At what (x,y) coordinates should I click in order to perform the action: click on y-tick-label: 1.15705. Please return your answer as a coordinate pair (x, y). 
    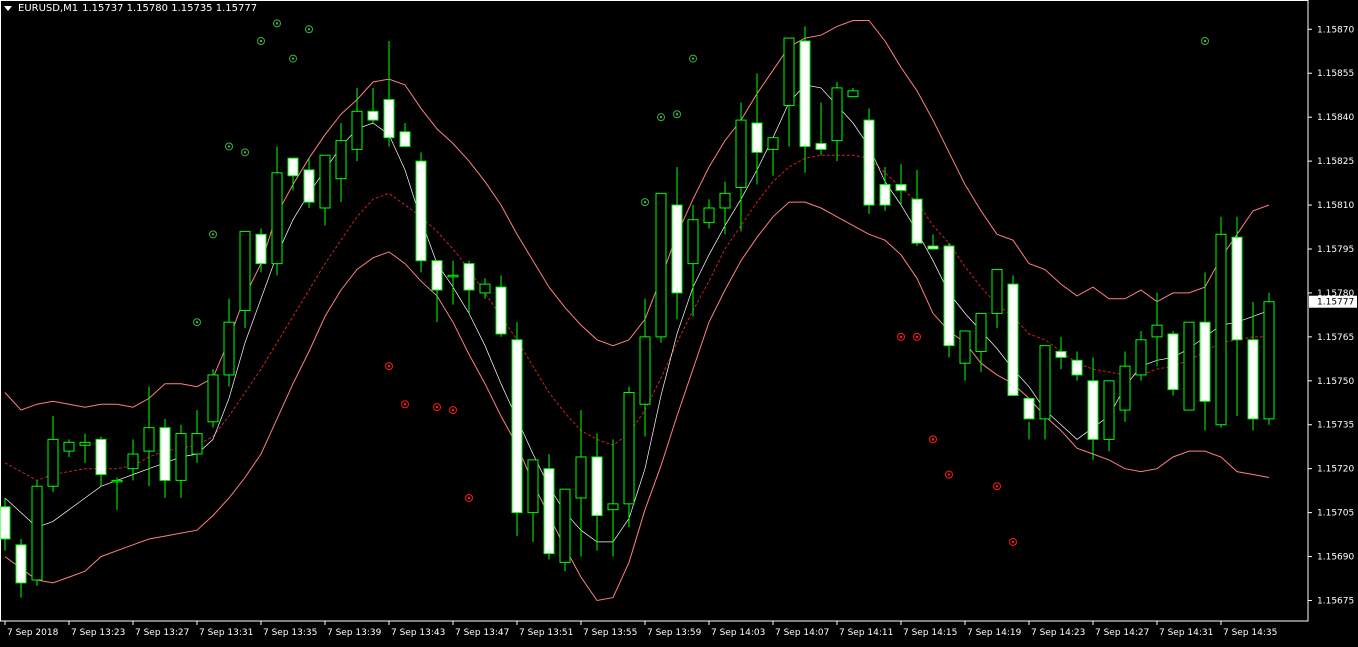
    Looking at the image, I should click on (1335, 514).